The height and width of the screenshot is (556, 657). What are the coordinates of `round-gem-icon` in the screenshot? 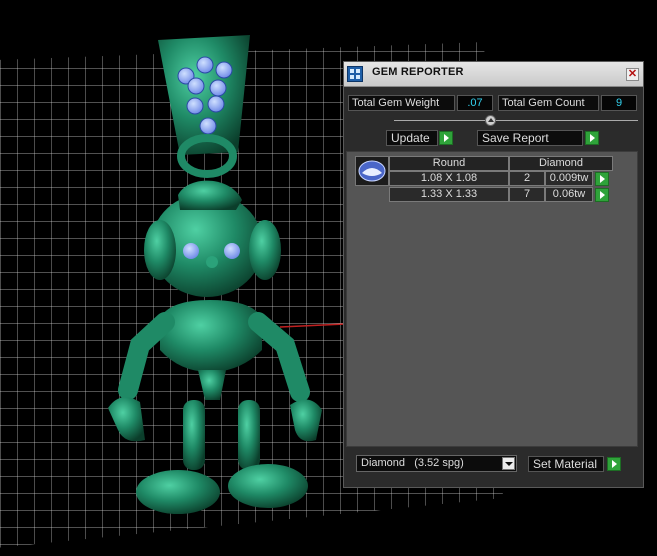 It's located at (372, 171).